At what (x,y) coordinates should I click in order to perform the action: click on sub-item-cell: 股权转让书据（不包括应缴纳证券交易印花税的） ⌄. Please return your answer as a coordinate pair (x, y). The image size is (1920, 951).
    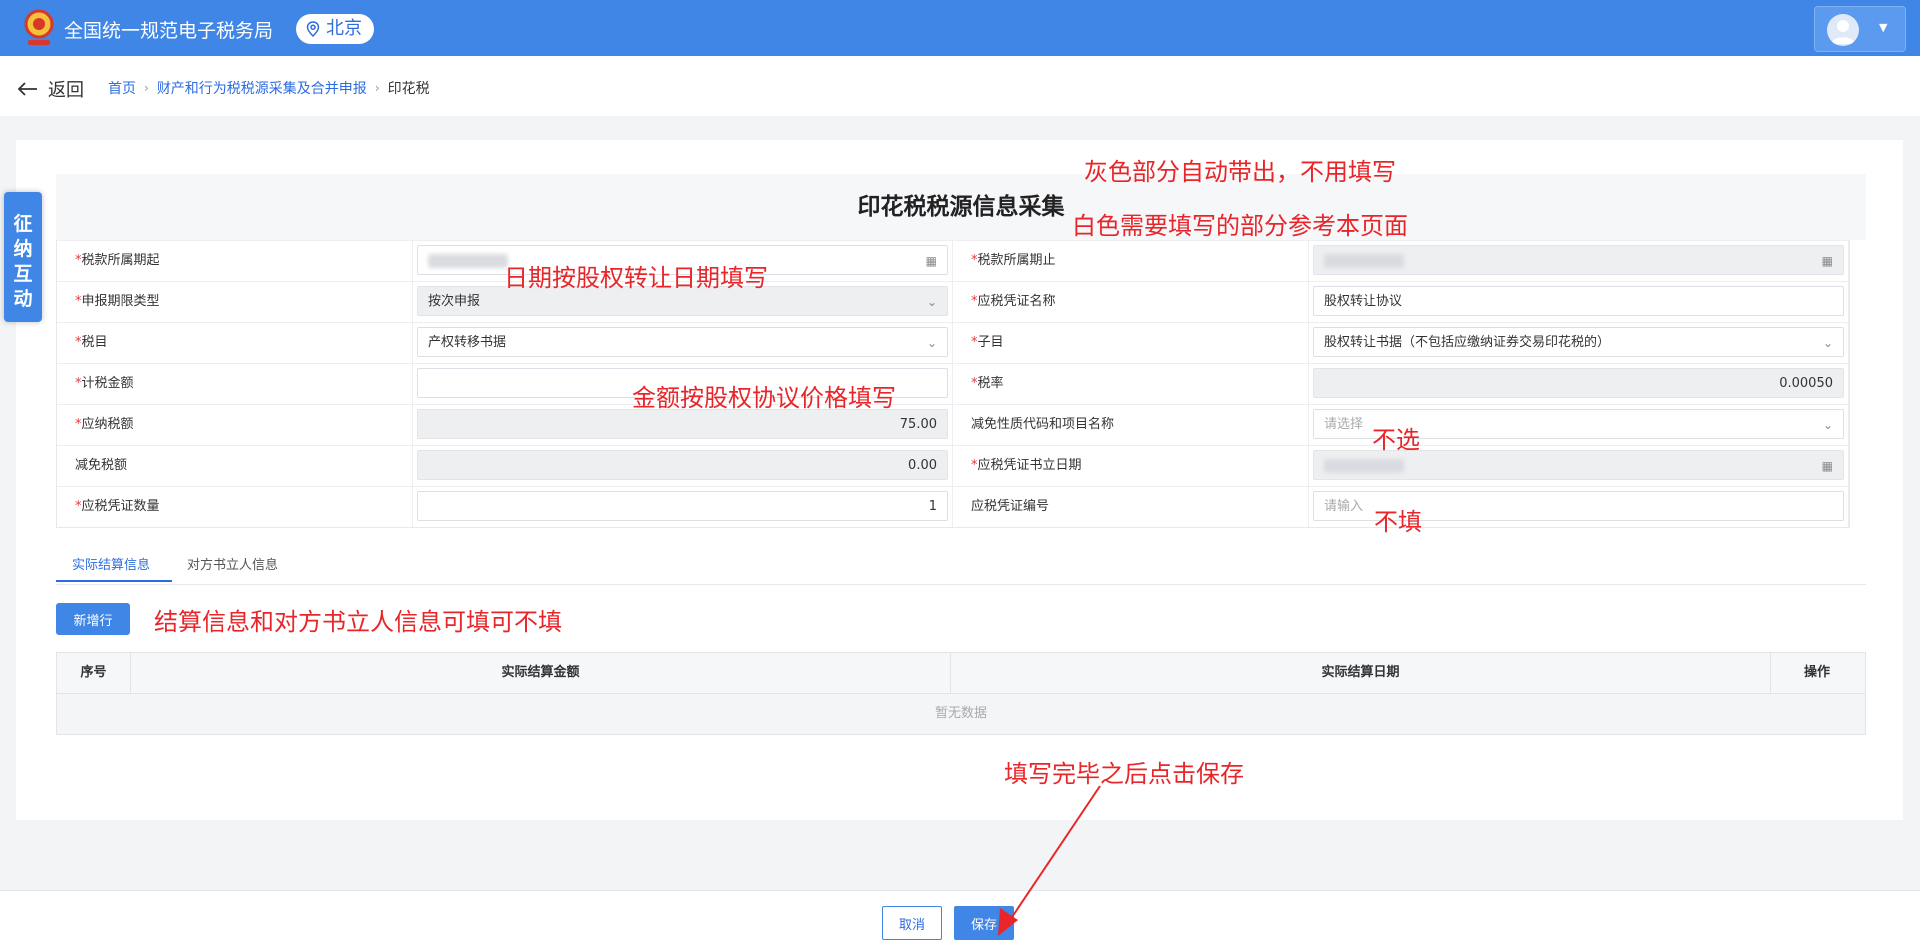
    Looking at the image, I should click on (1579, 343).